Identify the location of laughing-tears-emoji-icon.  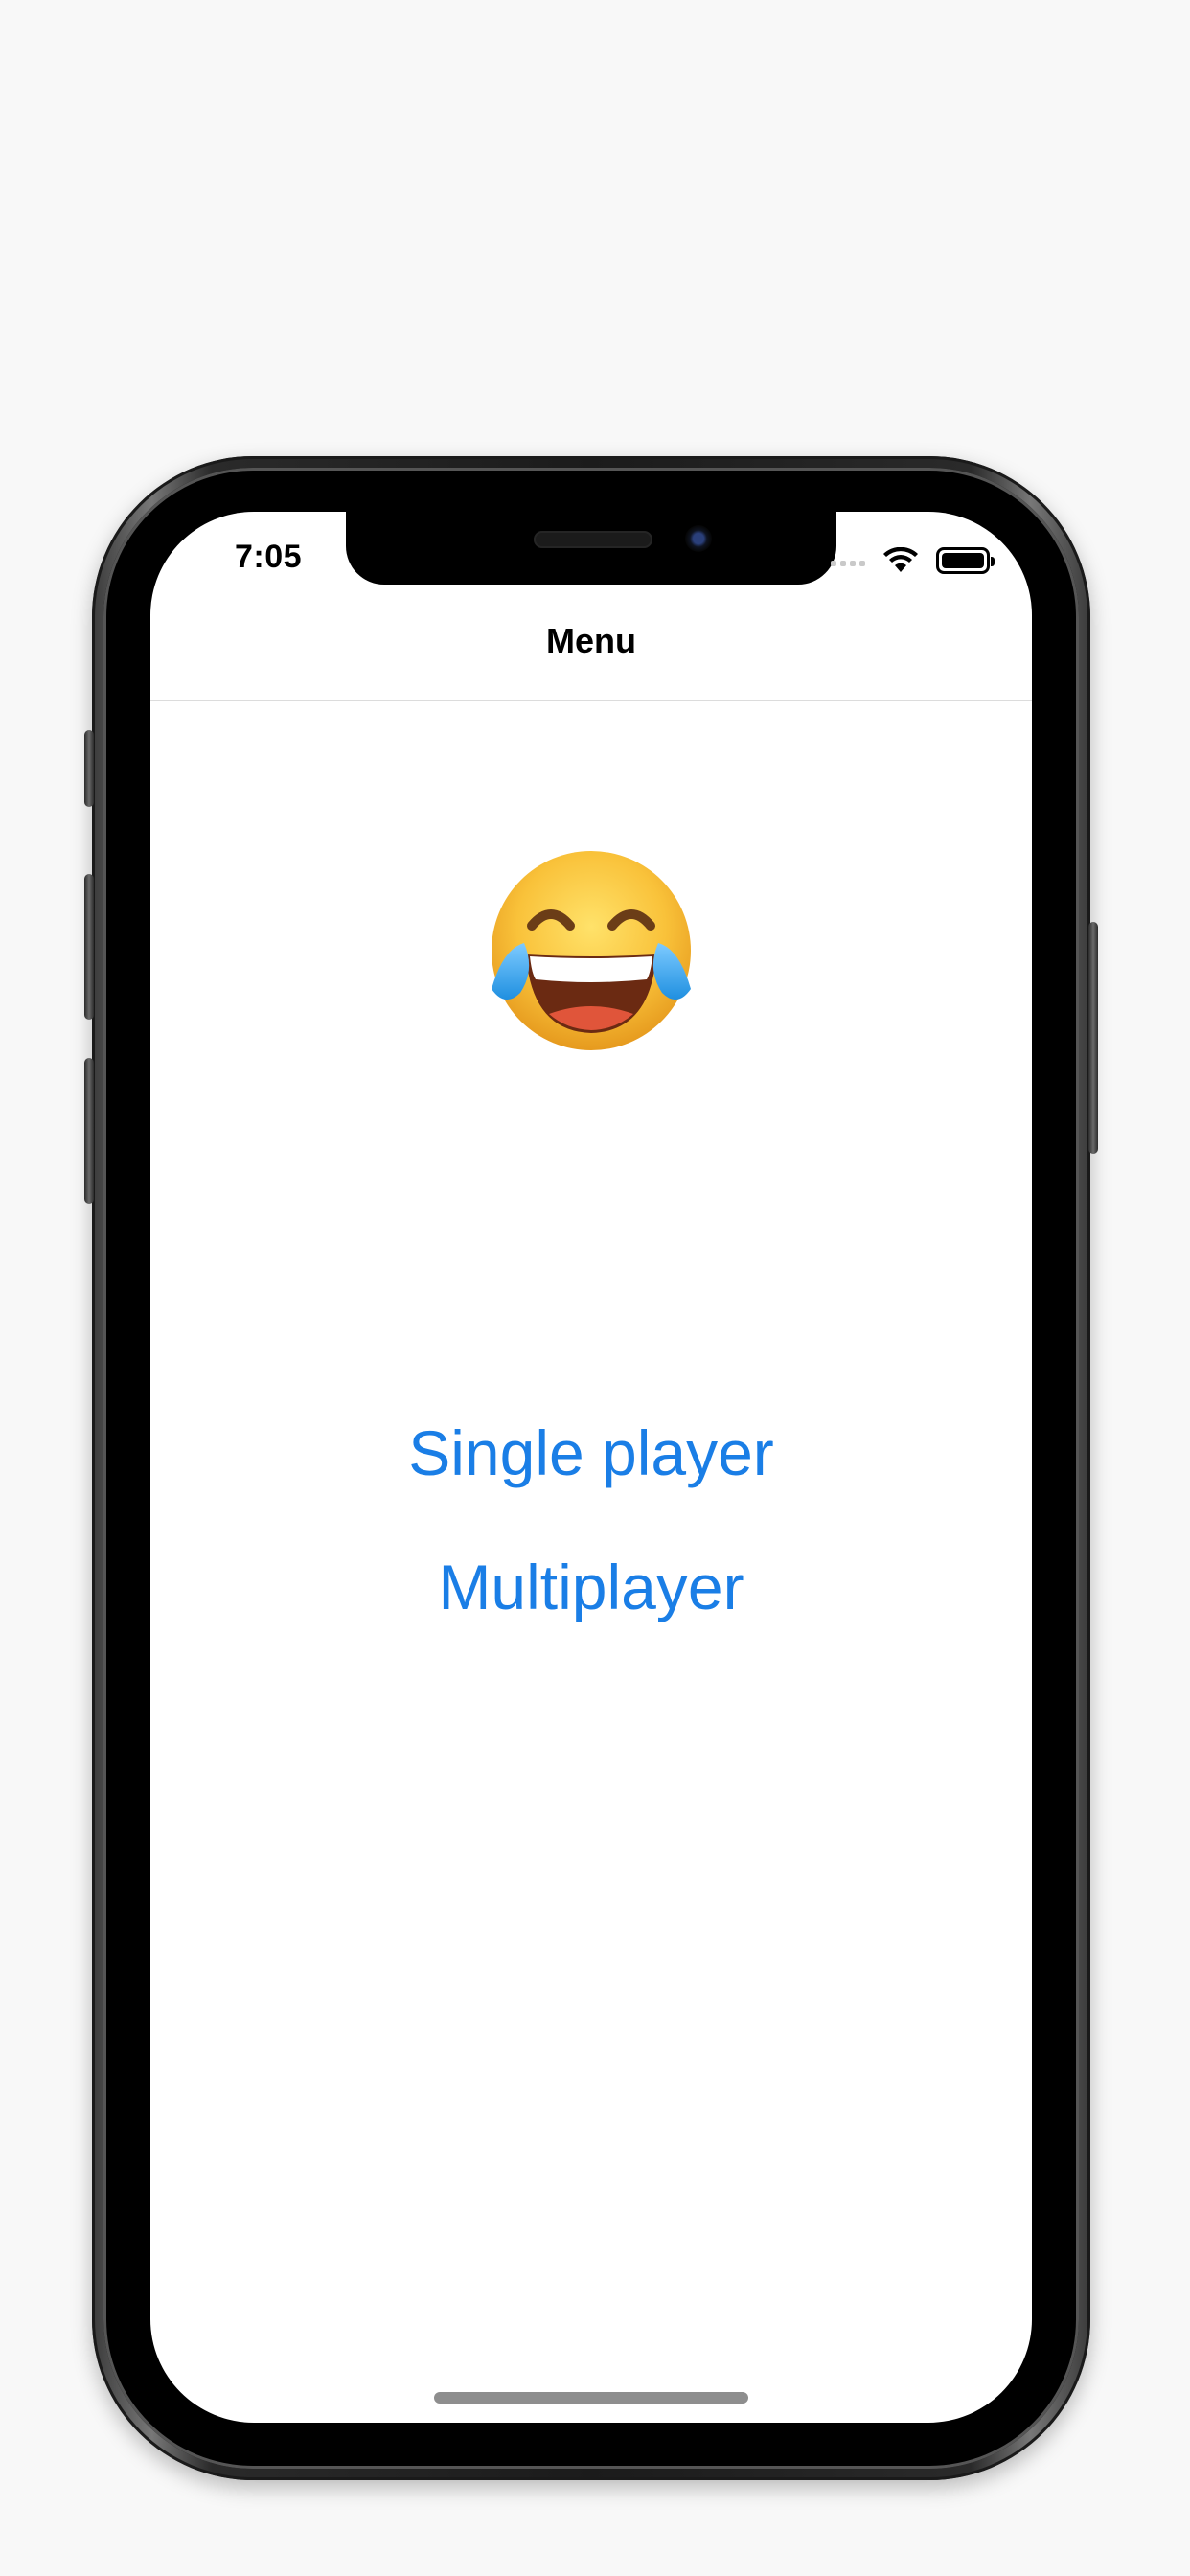
(591, 954).